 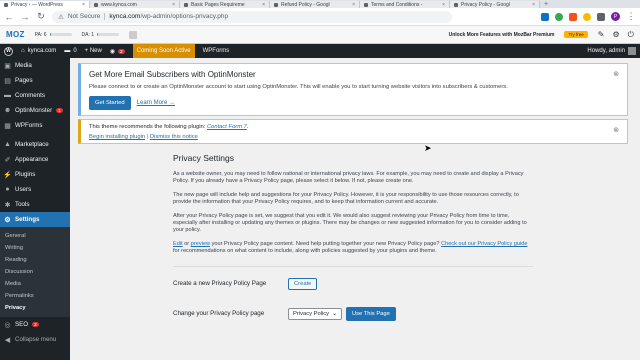 What do you see at coordinates (315, 4) in the screenshot?
I see `browser-tab: Refund Policy - Googl ×` at bounding box center [315, 4].